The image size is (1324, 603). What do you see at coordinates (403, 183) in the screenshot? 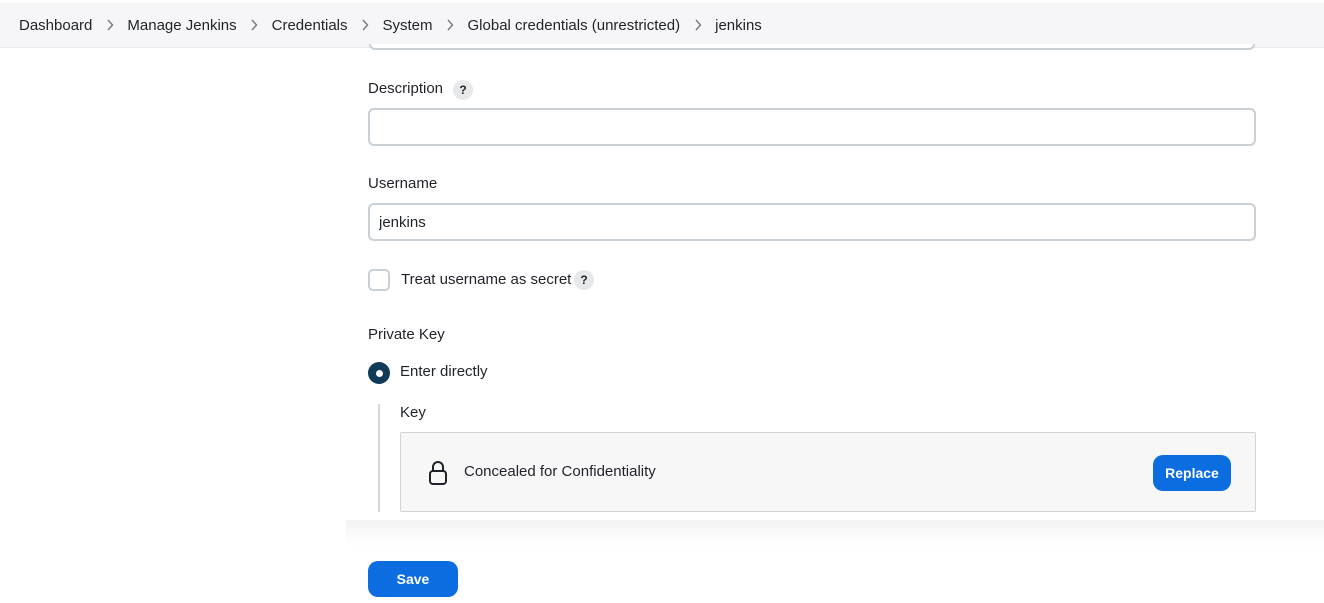
I see `username-label: Username` at bounding box center [403, 183].